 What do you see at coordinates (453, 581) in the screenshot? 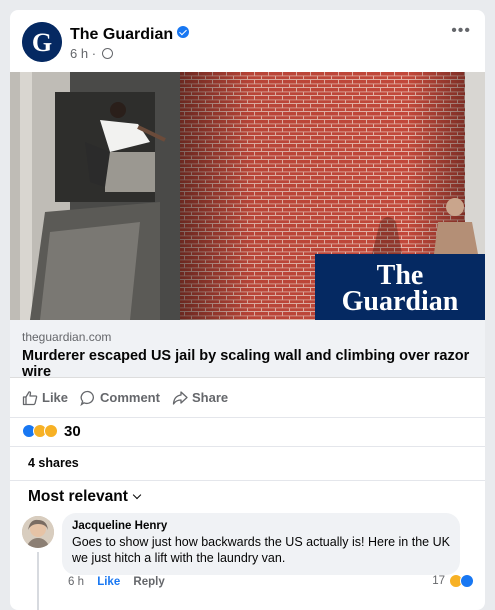
I see `comment-reactions: 17` at bounding box center [453, 581].